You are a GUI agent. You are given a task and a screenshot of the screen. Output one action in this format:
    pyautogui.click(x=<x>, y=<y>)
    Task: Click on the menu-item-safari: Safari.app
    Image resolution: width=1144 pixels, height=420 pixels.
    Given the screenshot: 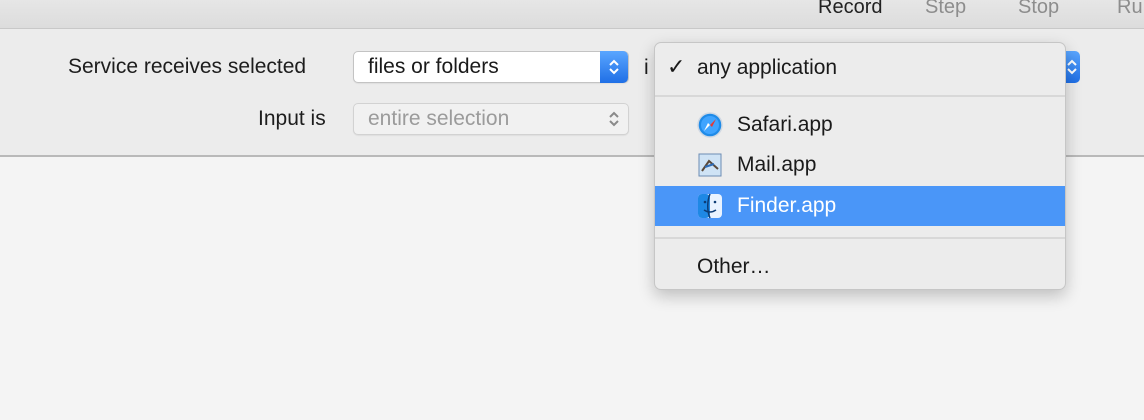 What is the action you would take?
    pyautogui.click(x=860, y=125)
    